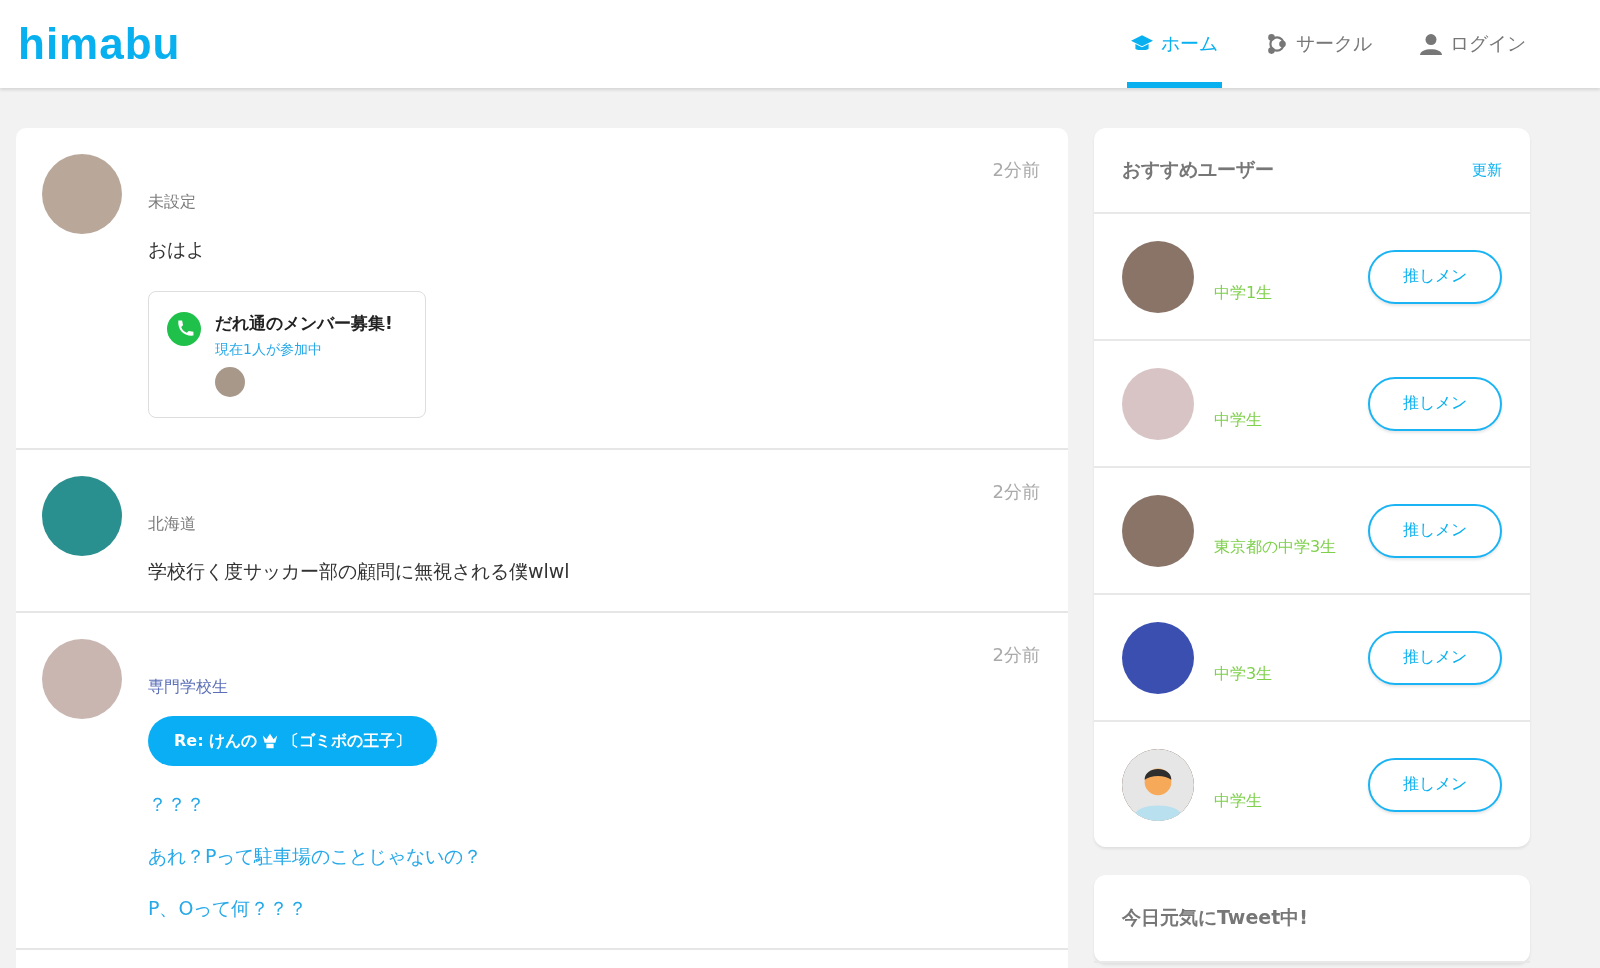  I want to click on card-title: 今日元気にTweet中!, so click(1215, 917).